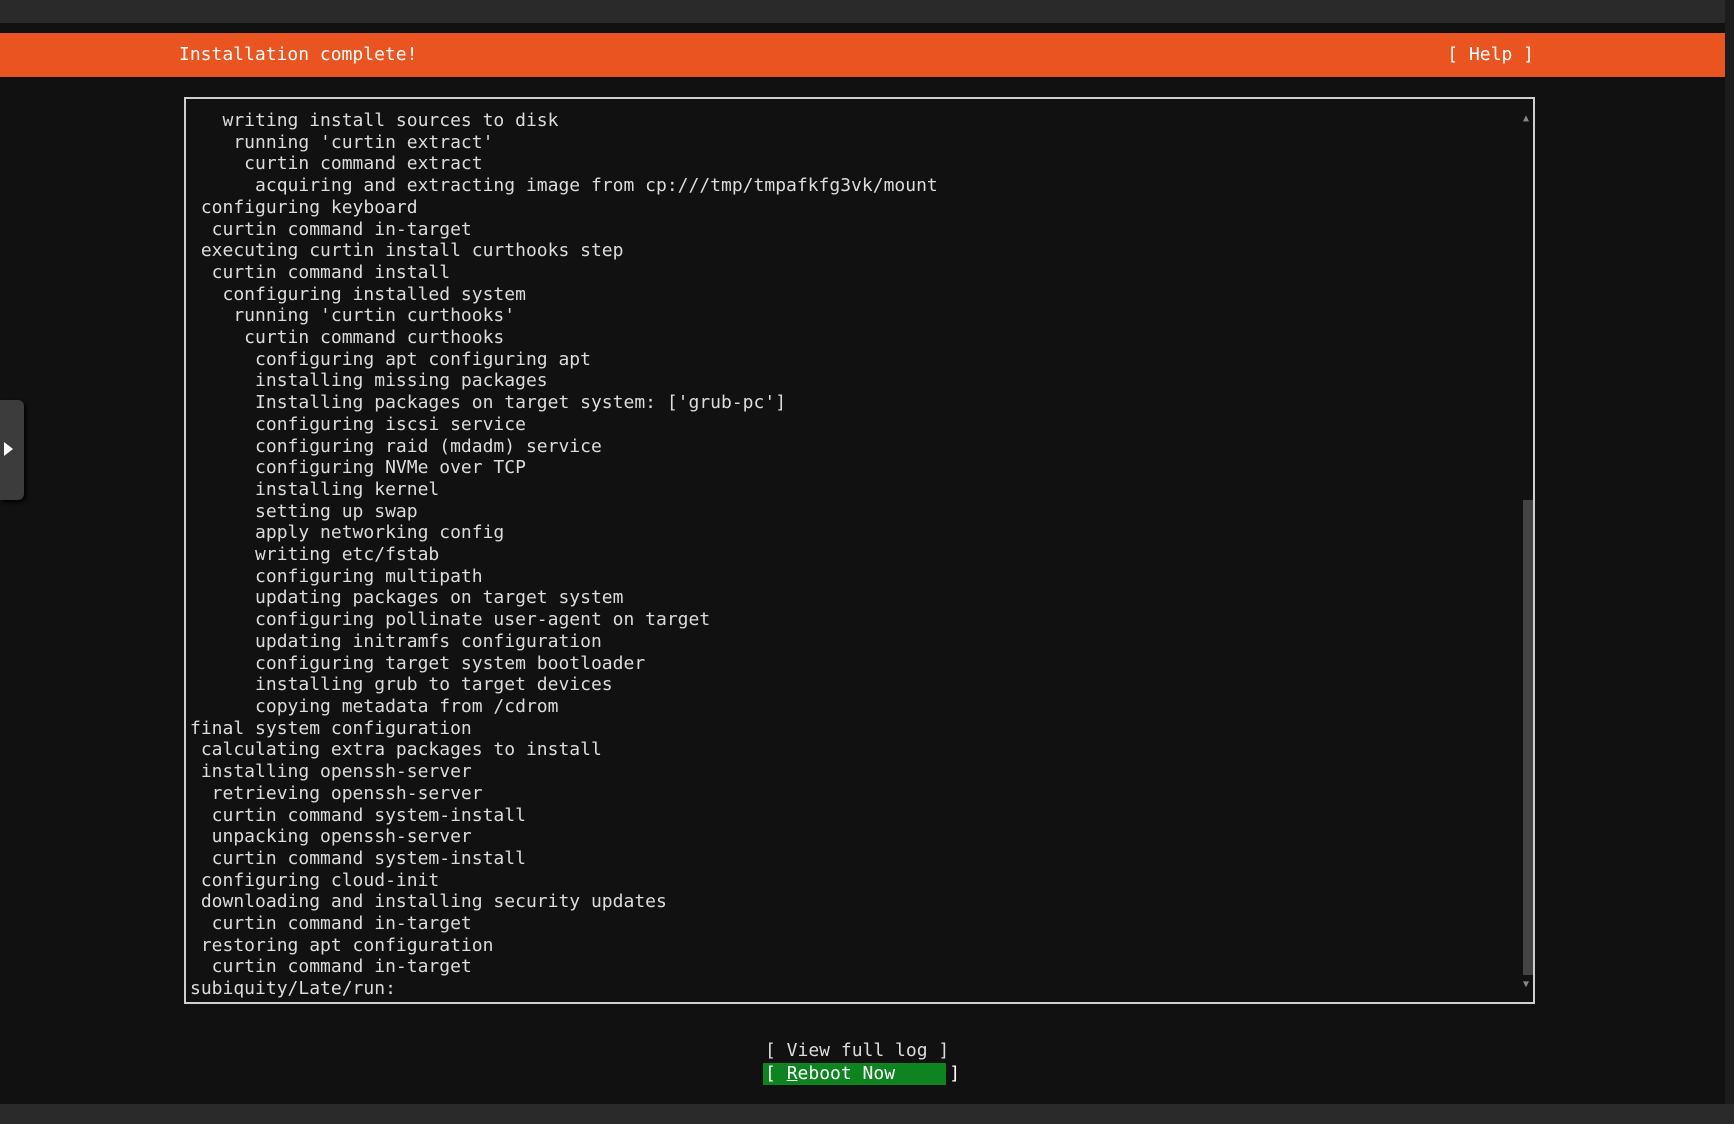  I want to click on log-line: curtin command install, so click(320, 272).